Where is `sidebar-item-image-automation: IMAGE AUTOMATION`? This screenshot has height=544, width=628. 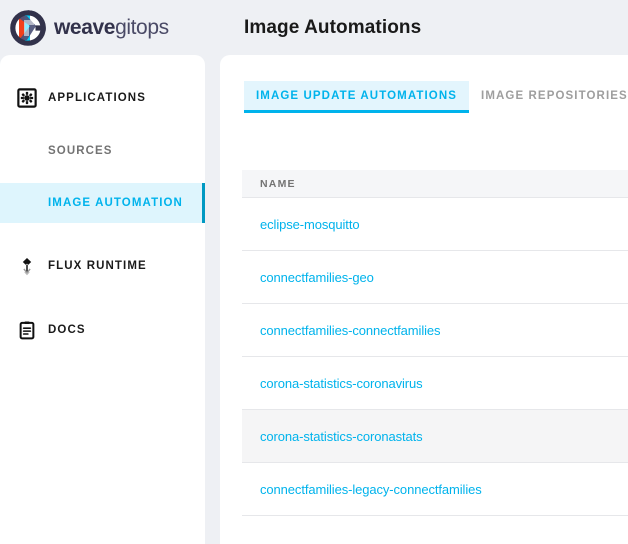 sidebar-item-image-automation: IMAGE AUTOMATION is located at coordinates (102, 203).